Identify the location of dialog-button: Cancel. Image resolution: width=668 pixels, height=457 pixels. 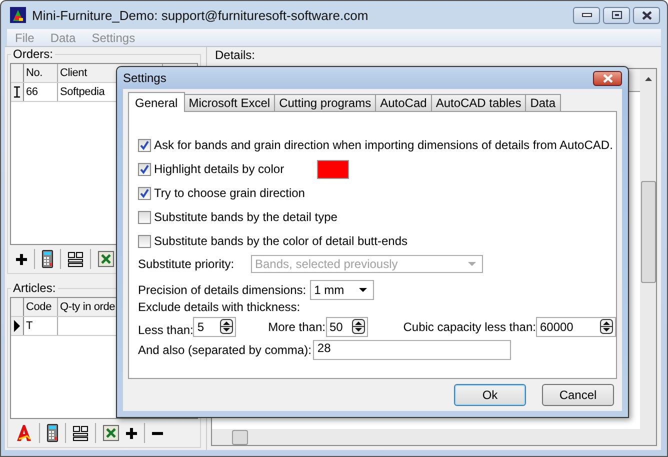
(578, 395).